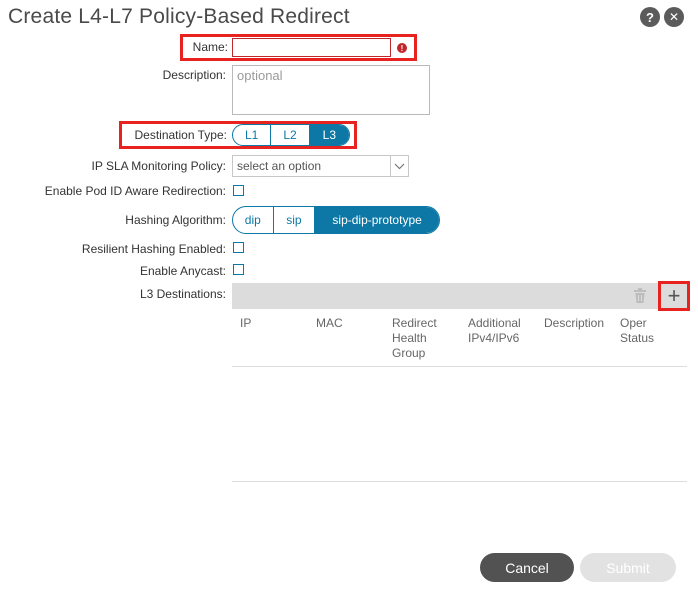  Describe the element at coordinates (295, 220) in the screenshot. I see `hashing-option-sip: sip` at that location.